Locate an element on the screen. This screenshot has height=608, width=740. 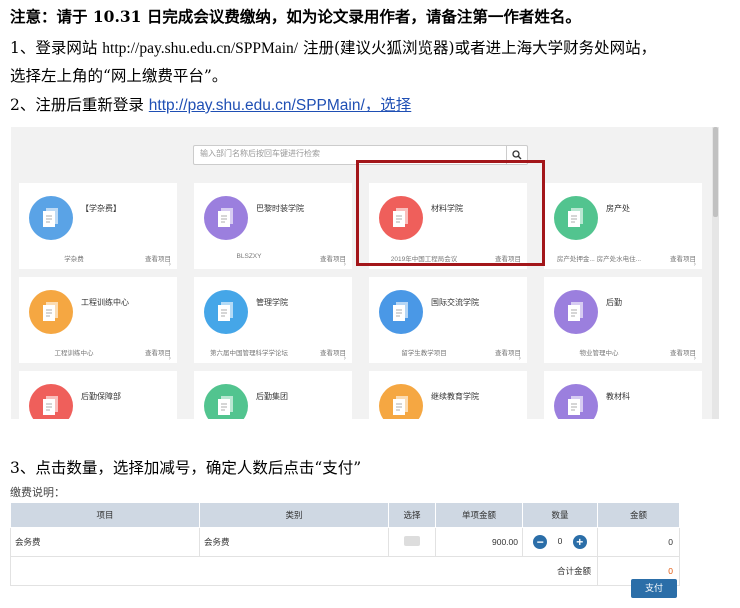
dept-project: 留学生教学项目 is located at coordinates (424, 353).